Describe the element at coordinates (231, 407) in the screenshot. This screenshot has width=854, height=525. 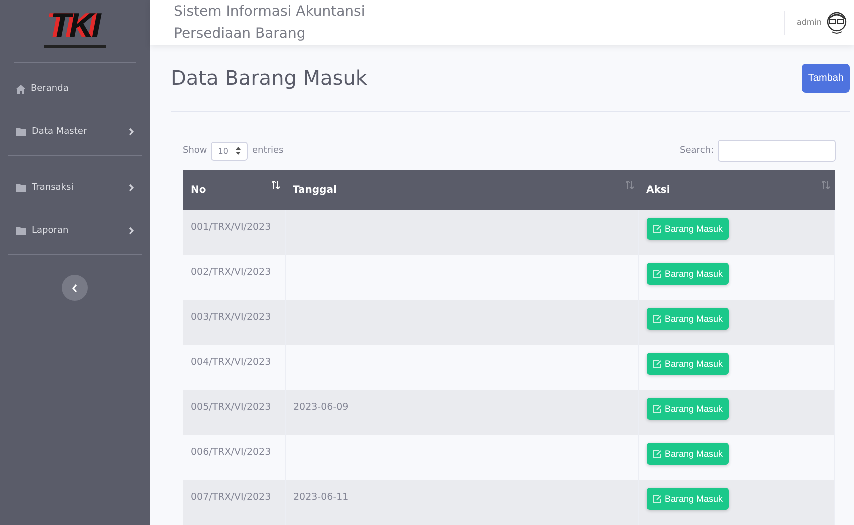
I see `table-cell: 005/TRX/VI/2023` at that location.